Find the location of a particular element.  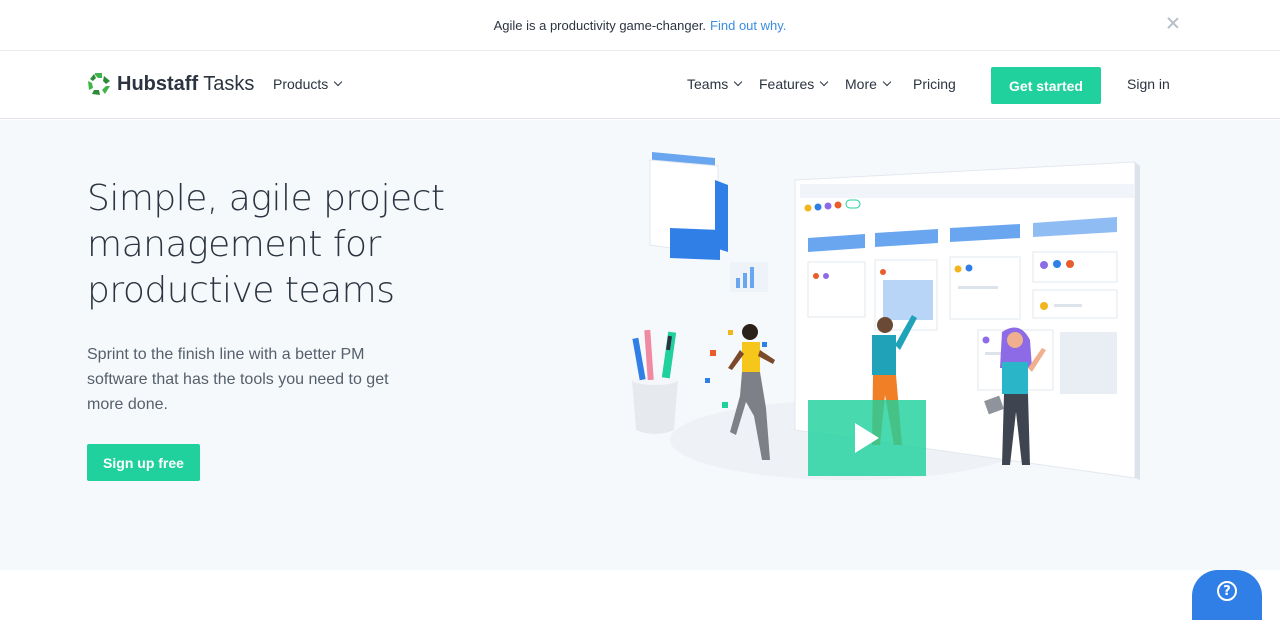

nav-more: More is located at coordinates (868, 84).